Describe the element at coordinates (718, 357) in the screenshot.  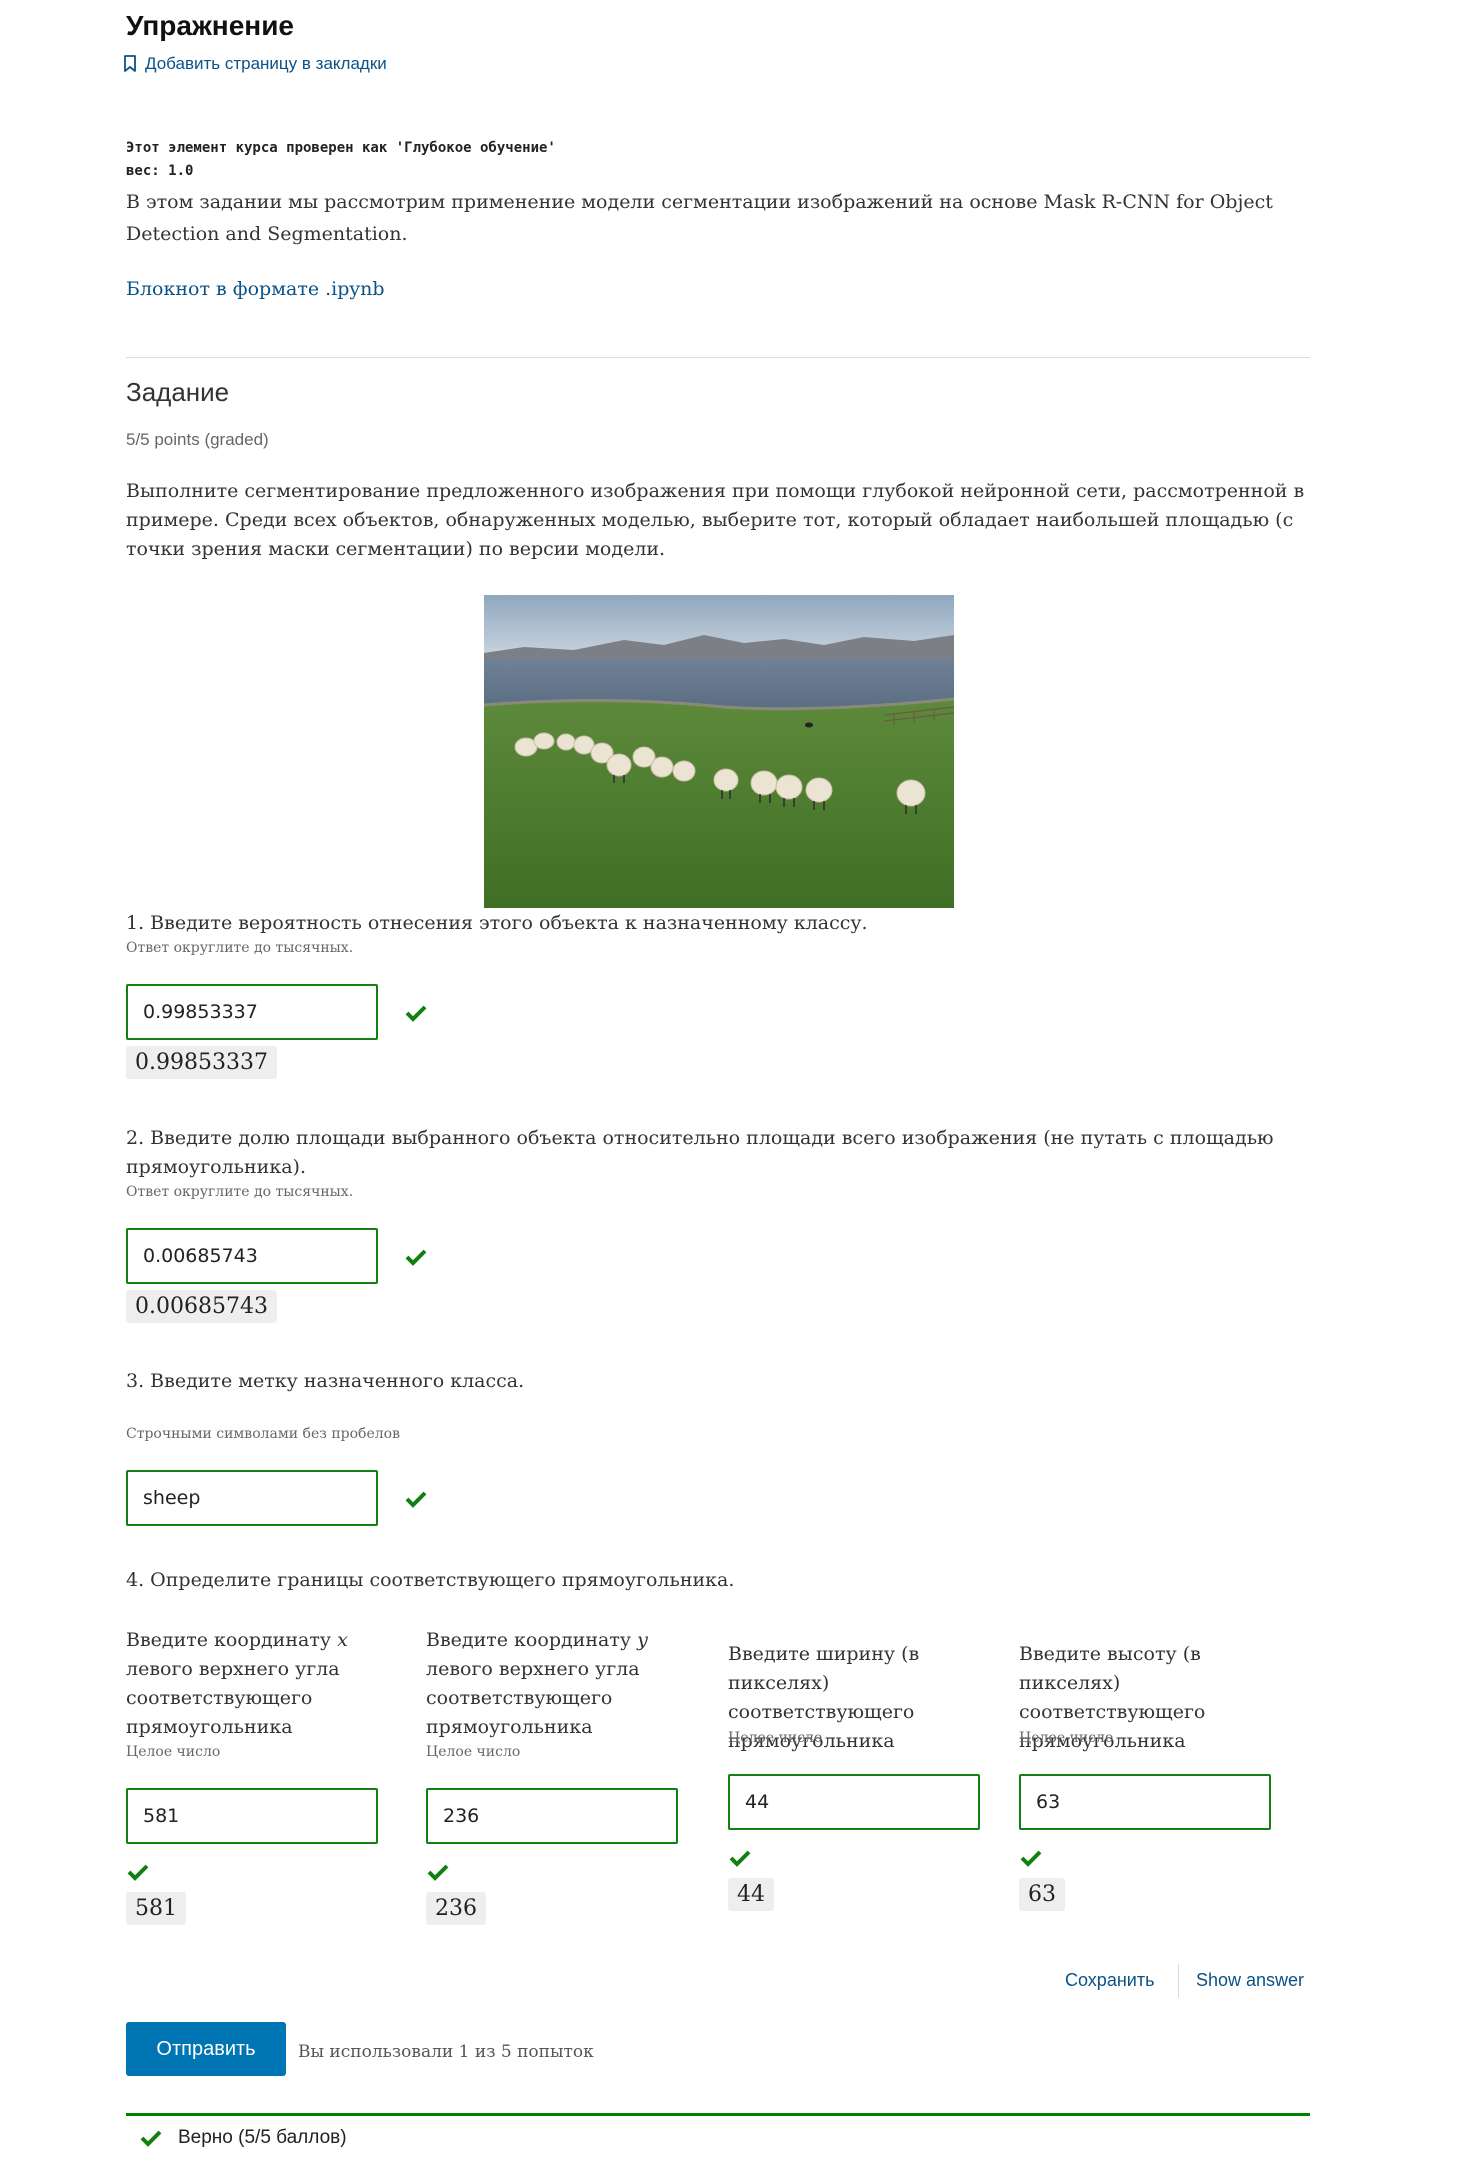
I see `divider` at that location.